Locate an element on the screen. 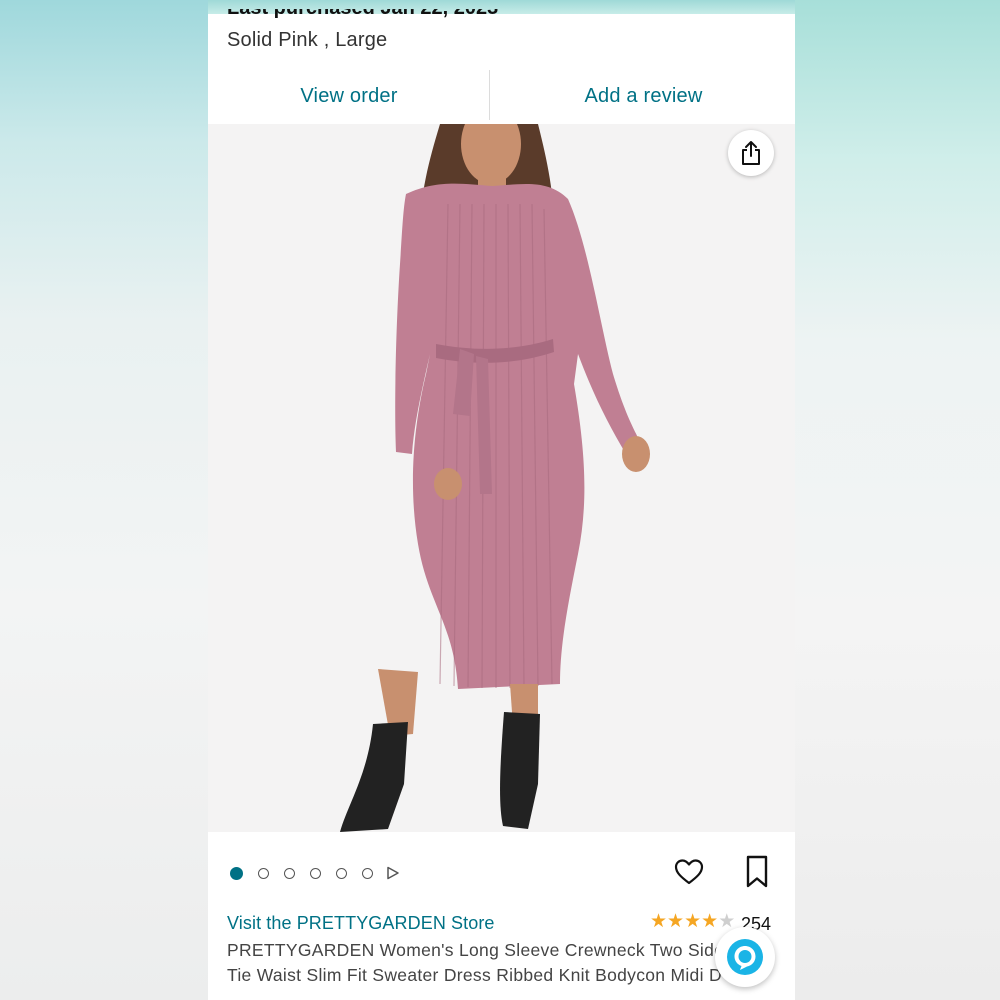 Image resolution: width=1000 pixels, height=1000 pixels. rating-stars: ★ ★ ★ ★ ★ is located at coordinates (692, 922).